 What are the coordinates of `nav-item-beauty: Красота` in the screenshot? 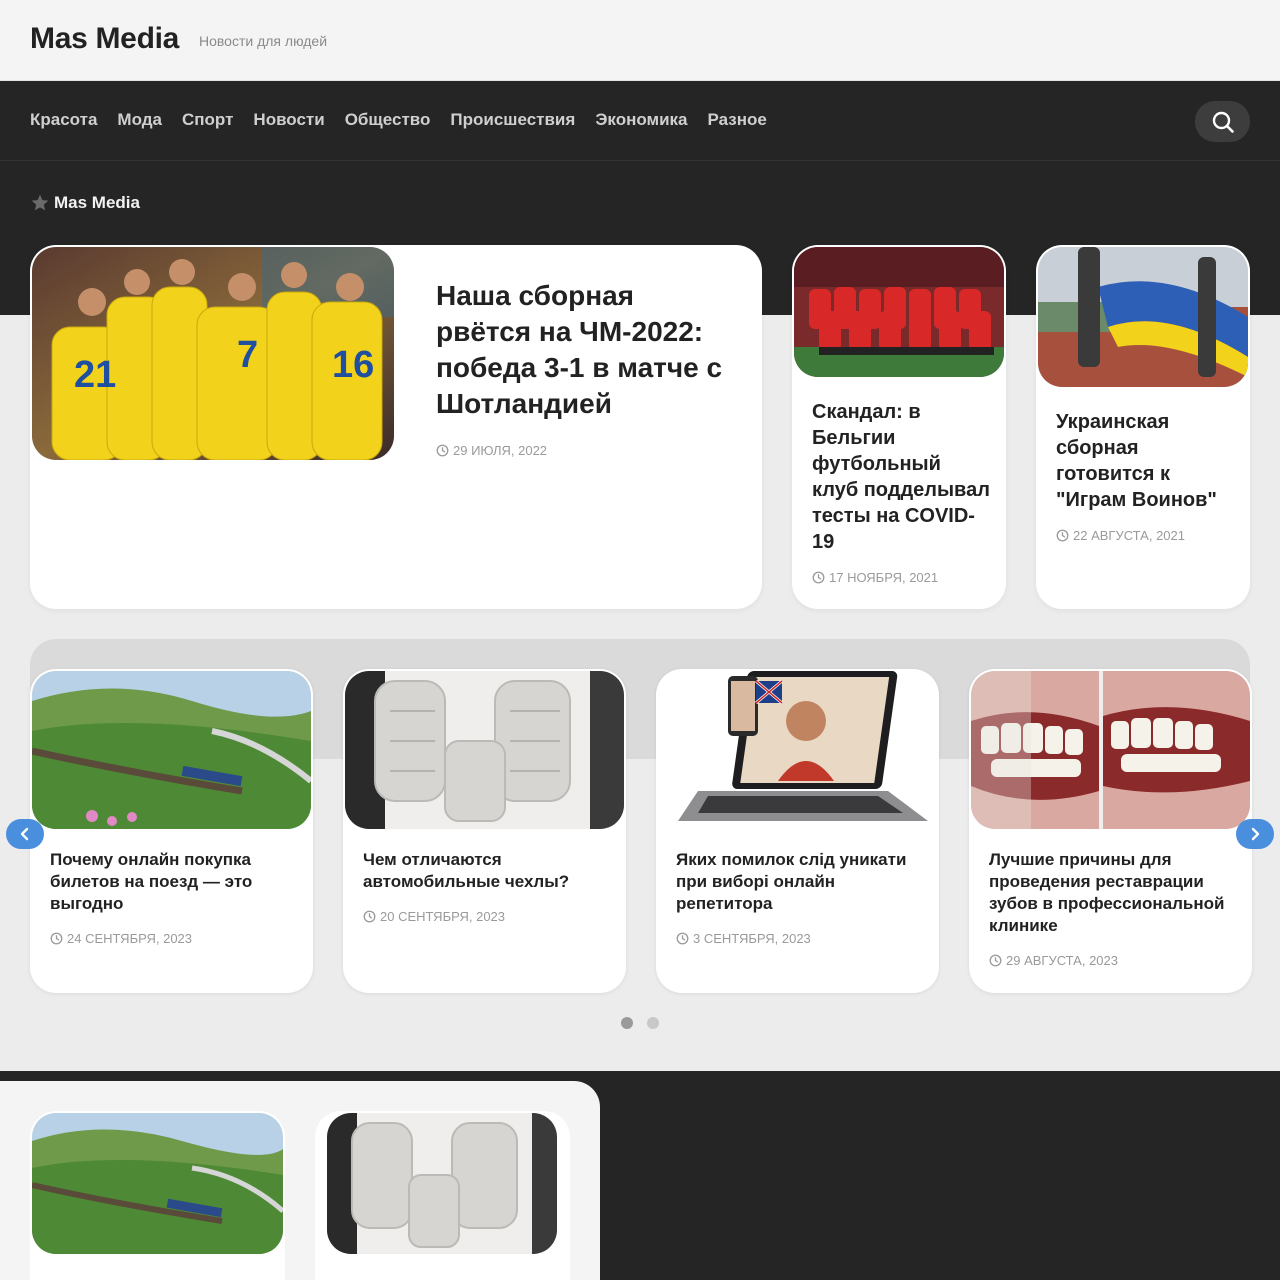 It's located at (63, 120).